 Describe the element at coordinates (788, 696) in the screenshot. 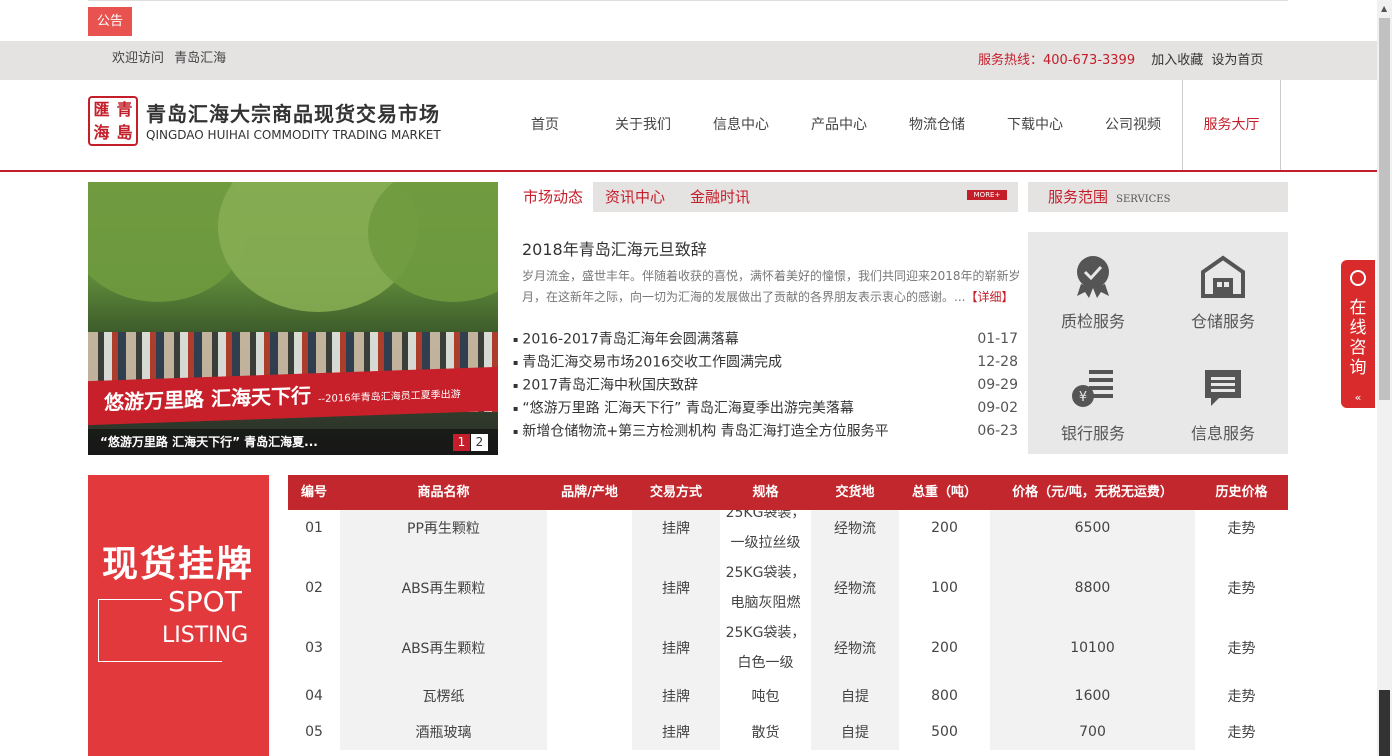

I see `table-row: 04 瓦楞纸 挂牌 吨包 自提 800 1600 走势` at that location.